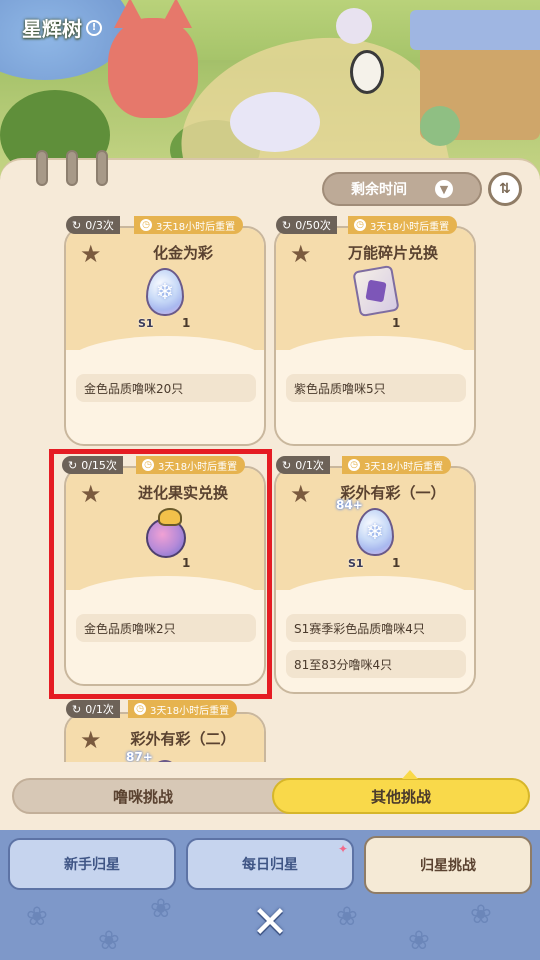 The height and width of the screenshot is (960, 540). Describe the element at coordinates (182, 493) in the screenshot. I see `card-title: 进化果实兑换` at that location.